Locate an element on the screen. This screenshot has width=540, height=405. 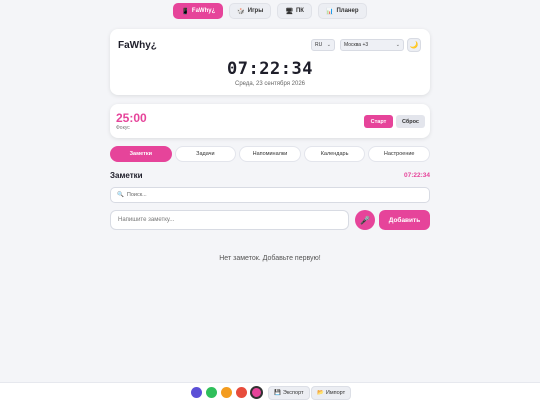
top-nav: 📱 FaWhy¿ 🎲 Игры 🖥 ПК 📊 Планер is located at coordinates (270, 11).